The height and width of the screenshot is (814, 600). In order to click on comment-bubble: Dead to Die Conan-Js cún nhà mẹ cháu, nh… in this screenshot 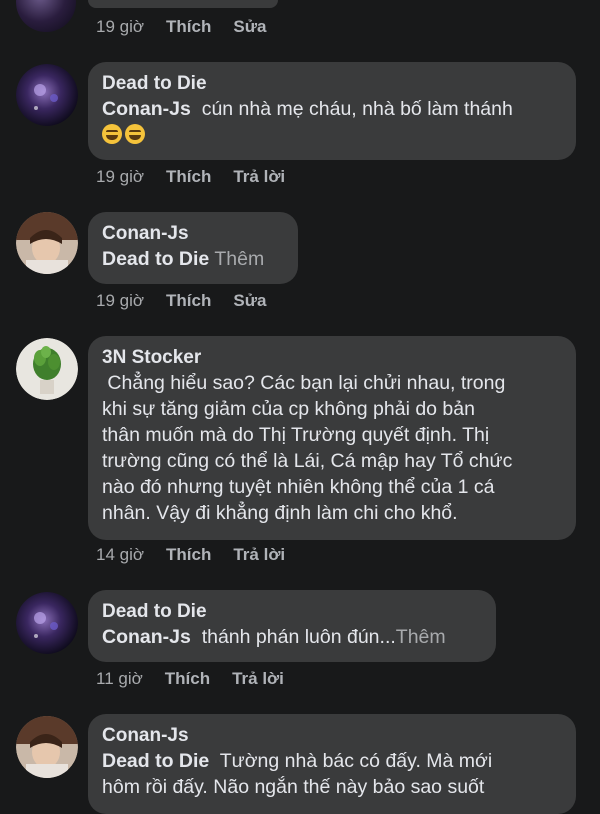, I will do `click(332, 111)`.